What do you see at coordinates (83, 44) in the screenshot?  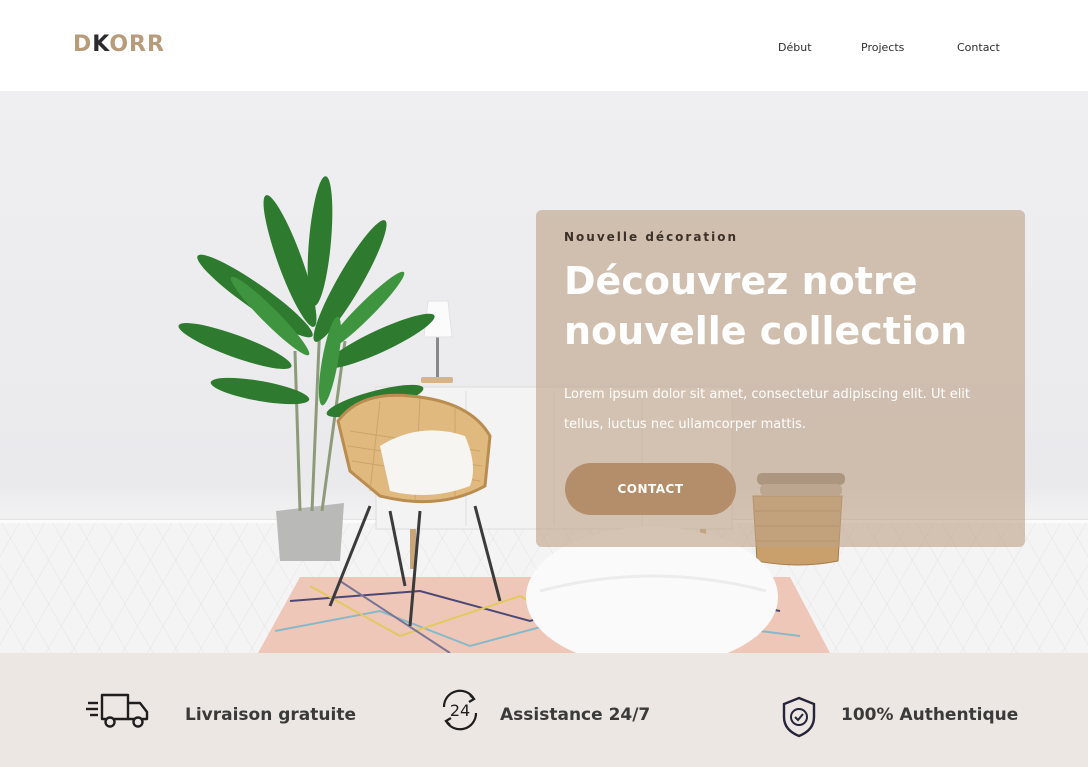 I see `logo-letter-d: D` at bounding box center [83, 44].